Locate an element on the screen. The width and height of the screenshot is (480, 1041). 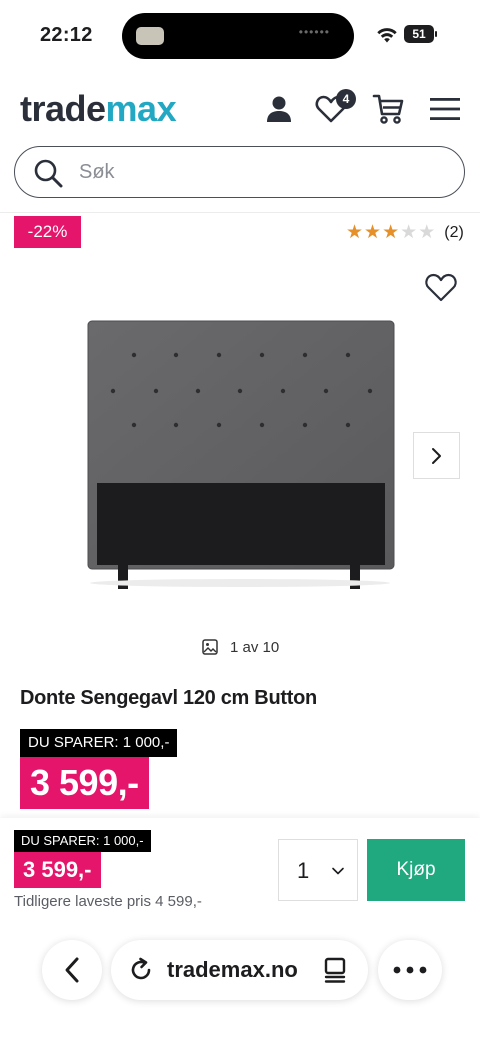
chevron-left-icon is located at coordinates (72, 970).